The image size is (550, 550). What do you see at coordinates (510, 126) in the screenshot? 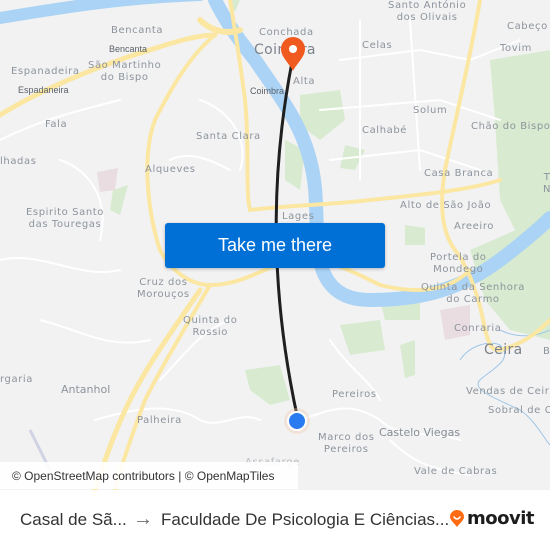
I see `place-label: Chão do Bispo` at bounding box center [510, 126].